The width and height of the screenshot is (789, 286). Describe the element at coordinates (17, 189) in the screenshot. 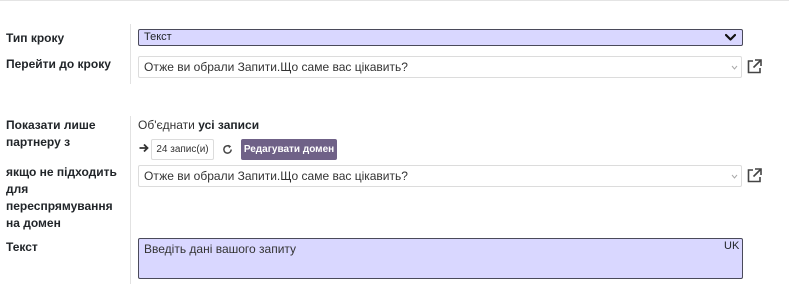

I see `no-match-label-line: для` at that location.